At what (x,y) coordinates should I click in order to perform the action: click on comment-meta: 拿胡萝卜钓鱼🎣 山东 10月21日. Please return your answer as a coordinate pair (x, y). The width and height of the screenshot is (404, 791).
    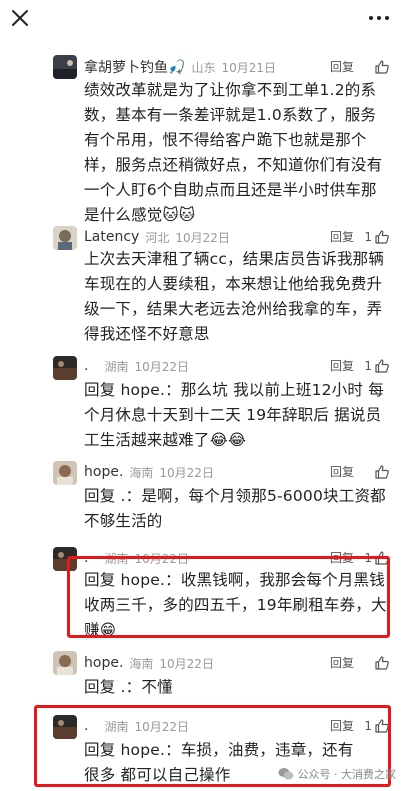
    Looking at the image, I should click on (180, 67).